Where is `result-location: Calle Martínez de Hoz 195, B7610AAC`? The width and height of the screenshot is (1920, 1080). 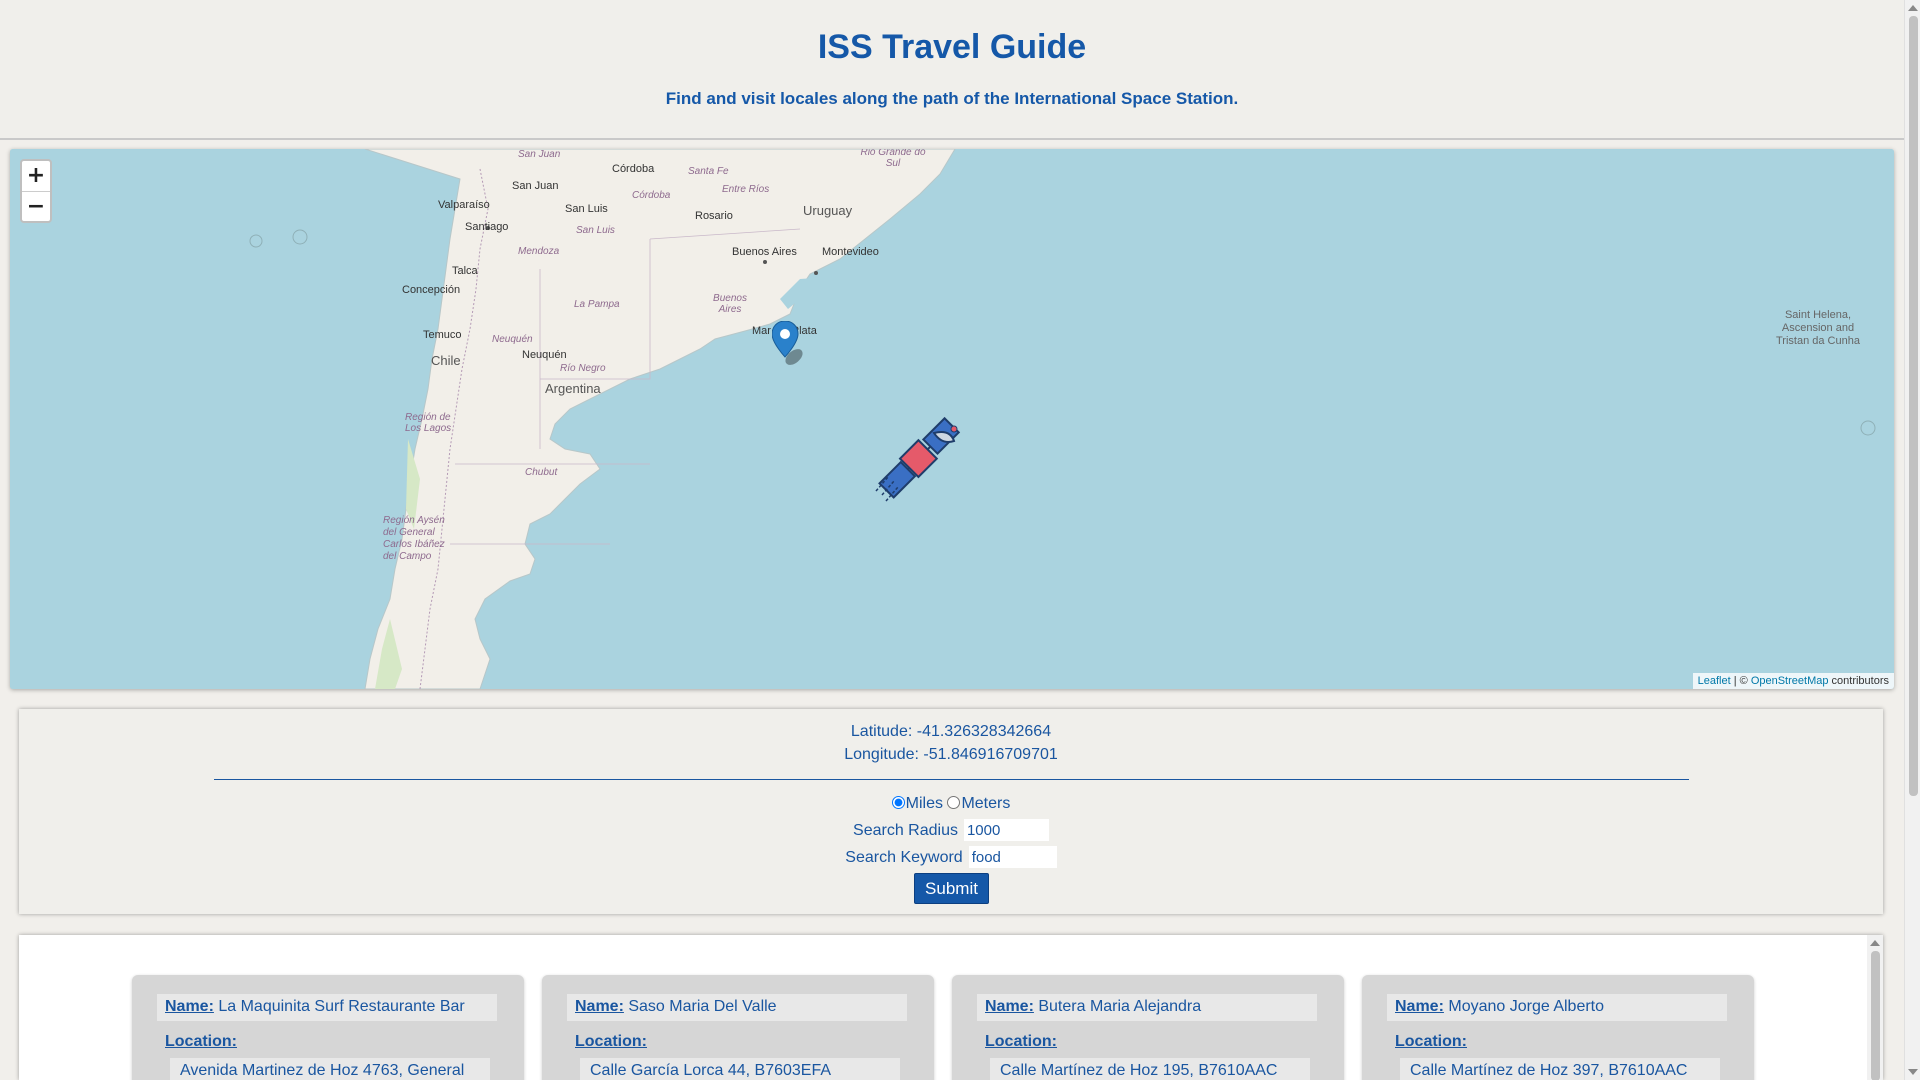 result-location: Calle Martínez de Hoz 195, B7610AAC is located at coordinates (1150, 1069).